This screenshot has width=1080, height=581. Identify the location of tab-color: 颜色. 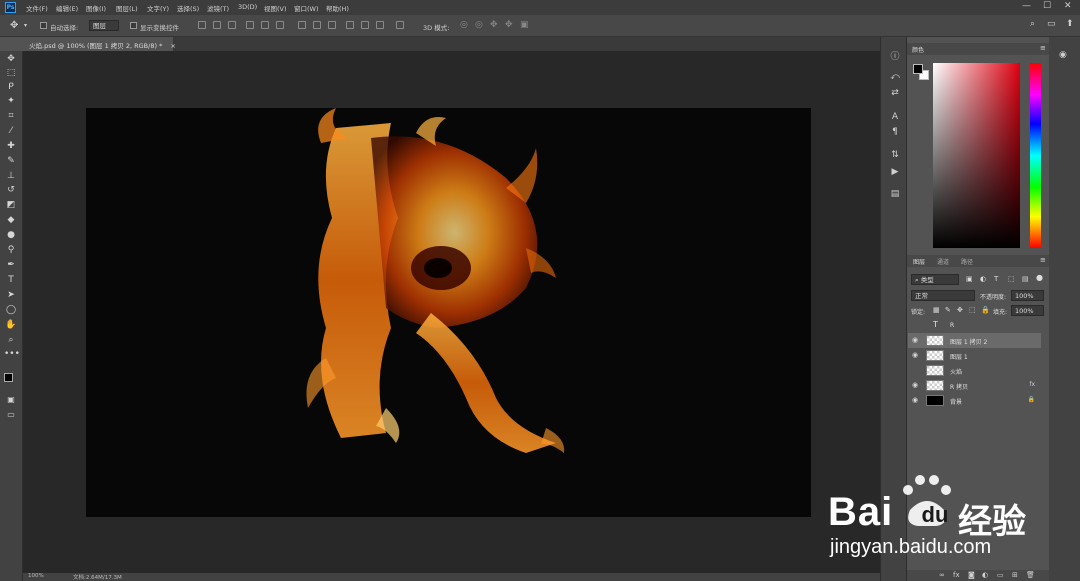
(918, 49).